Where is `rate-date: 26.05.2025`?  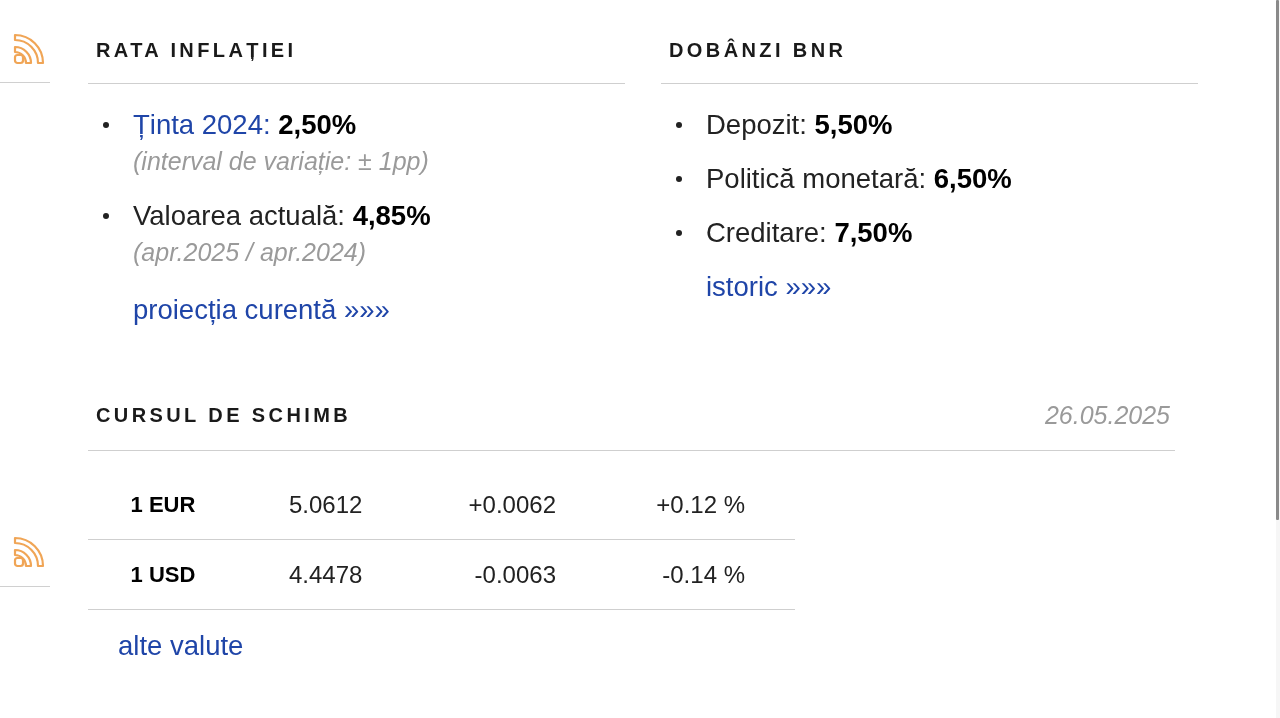
rate-date: 26.05.2025 is located at coordinates (1107, 415).